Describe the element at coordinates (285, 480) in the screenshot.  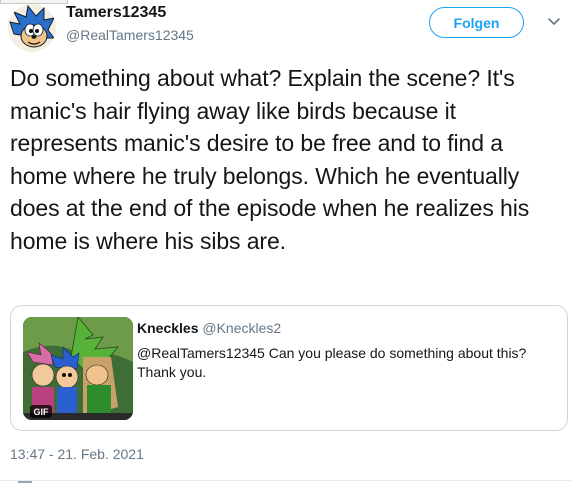
I see `divider` at that location.